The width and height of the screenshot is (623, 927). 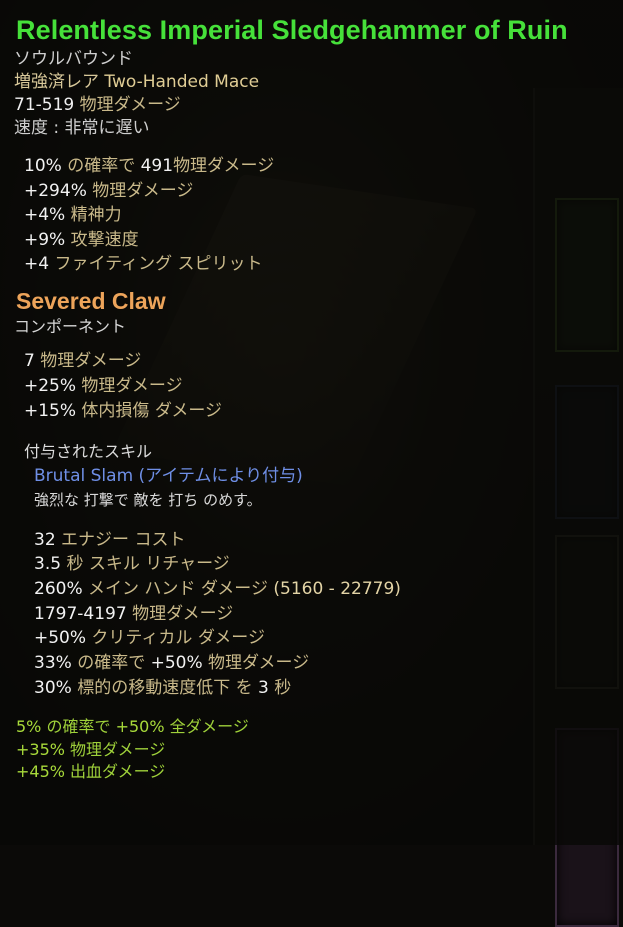 I want to click on stat-value: 30%, so click(x=53, y=687).